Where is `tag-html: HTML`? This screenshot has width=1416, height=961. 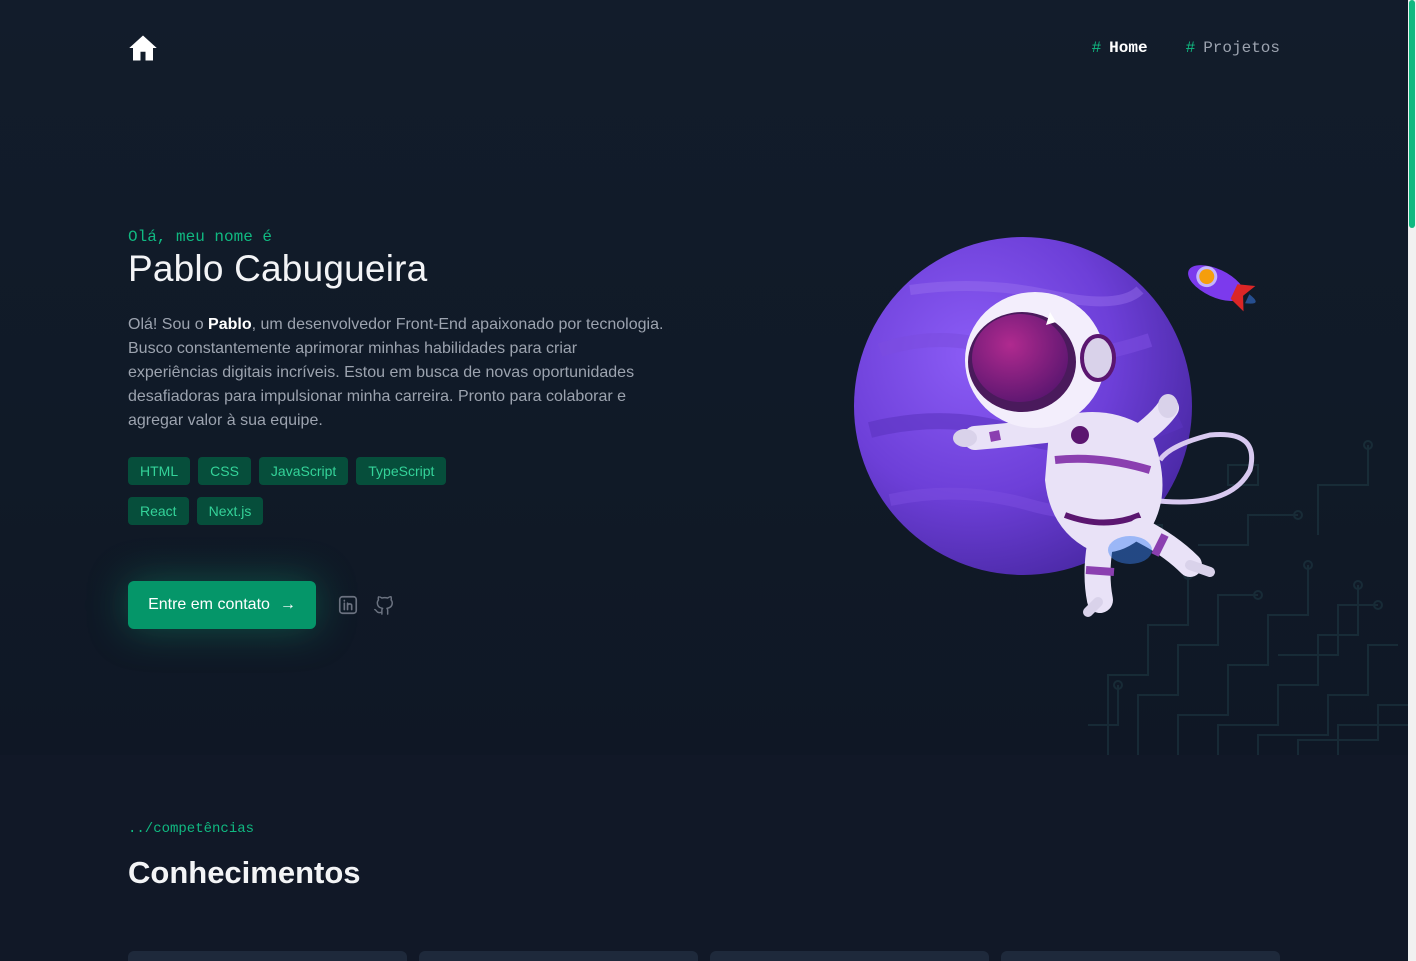
tag-html: HTML is located at coordinates (159, 471).